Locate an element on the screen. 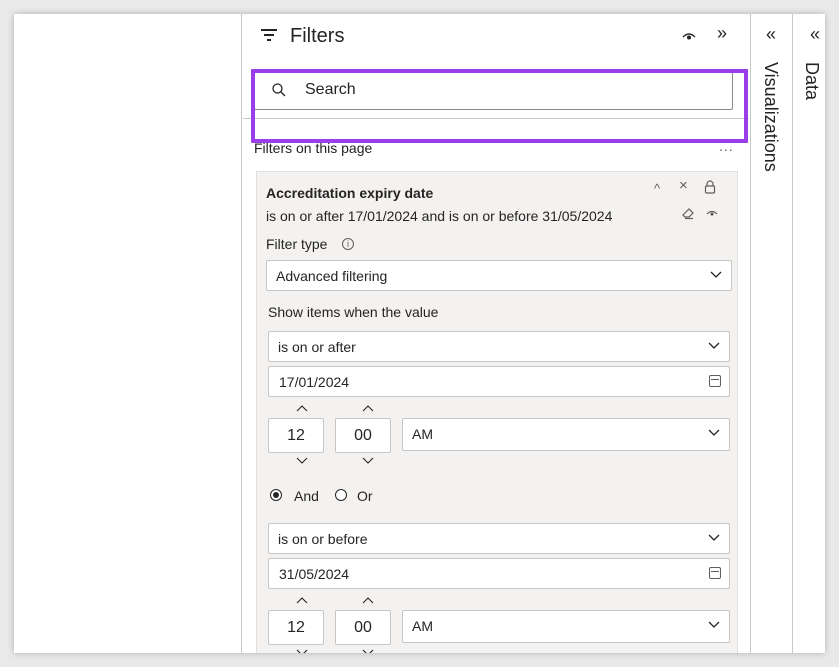 Image resolution: width=839 pixels, height=667 pixels. filter-card-title: Accreditation expiry date is located at coordinates (350, 193).